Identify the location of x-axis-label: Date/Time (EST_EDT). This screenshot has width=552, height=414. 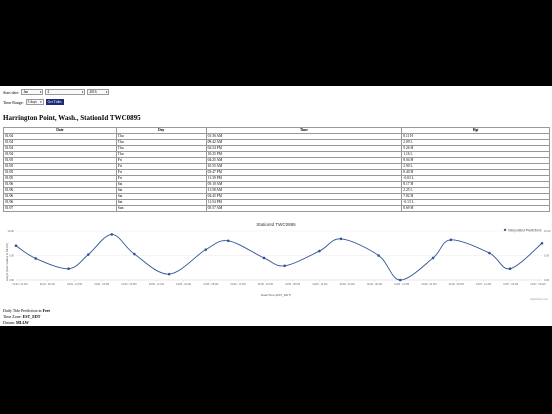
(276, 295).